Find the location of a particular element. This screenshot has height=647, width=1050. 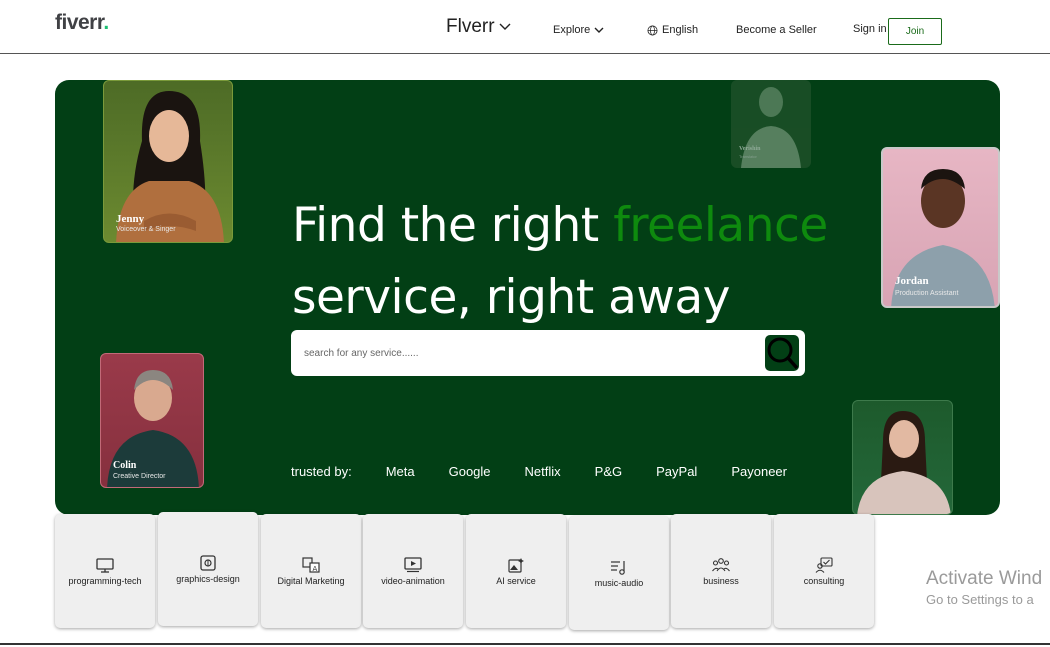

freelancer-role: Production Assistant is located at coordinates (927, 293).